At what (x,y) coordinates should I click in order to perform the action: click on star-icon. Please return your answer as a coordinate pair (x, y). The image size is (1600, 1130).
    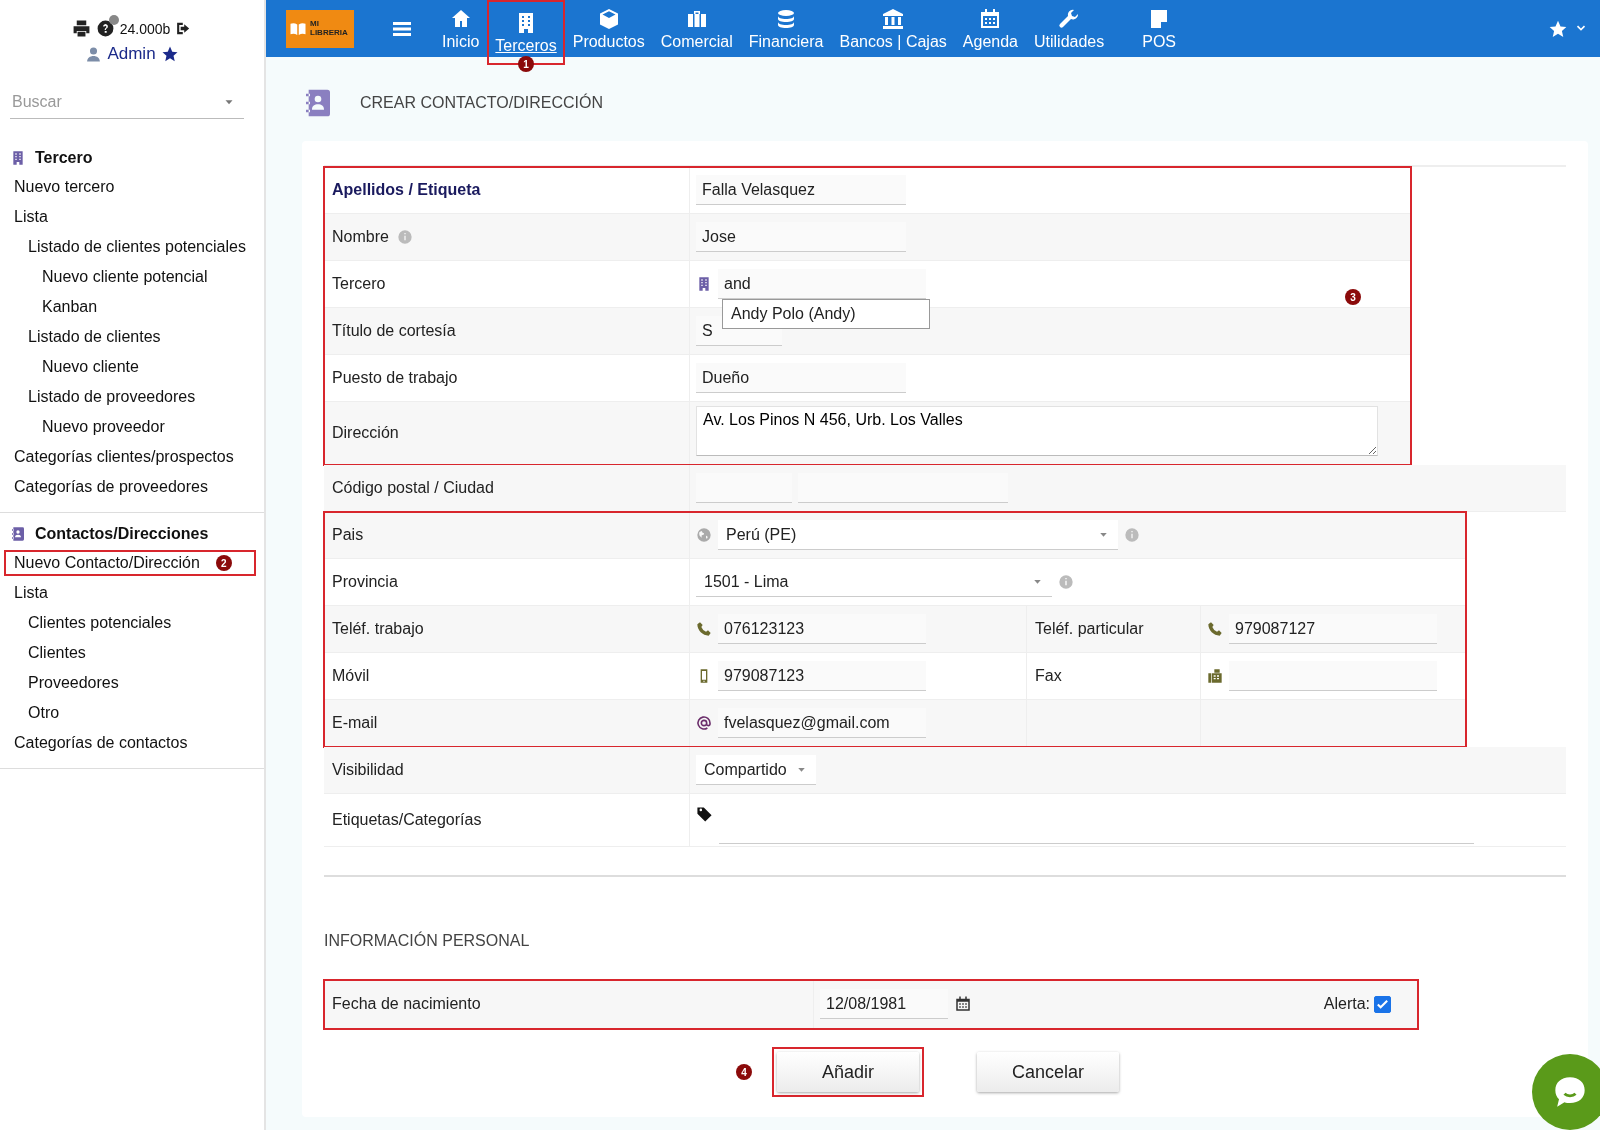
    Looking at the image, I should click on (169, 54).